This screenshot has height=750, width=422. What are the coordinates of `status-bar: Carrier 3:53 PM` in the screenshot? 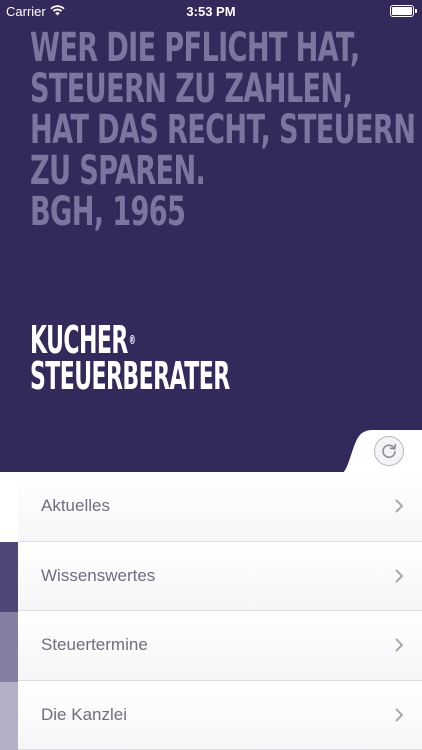 It's located at (211, 11).